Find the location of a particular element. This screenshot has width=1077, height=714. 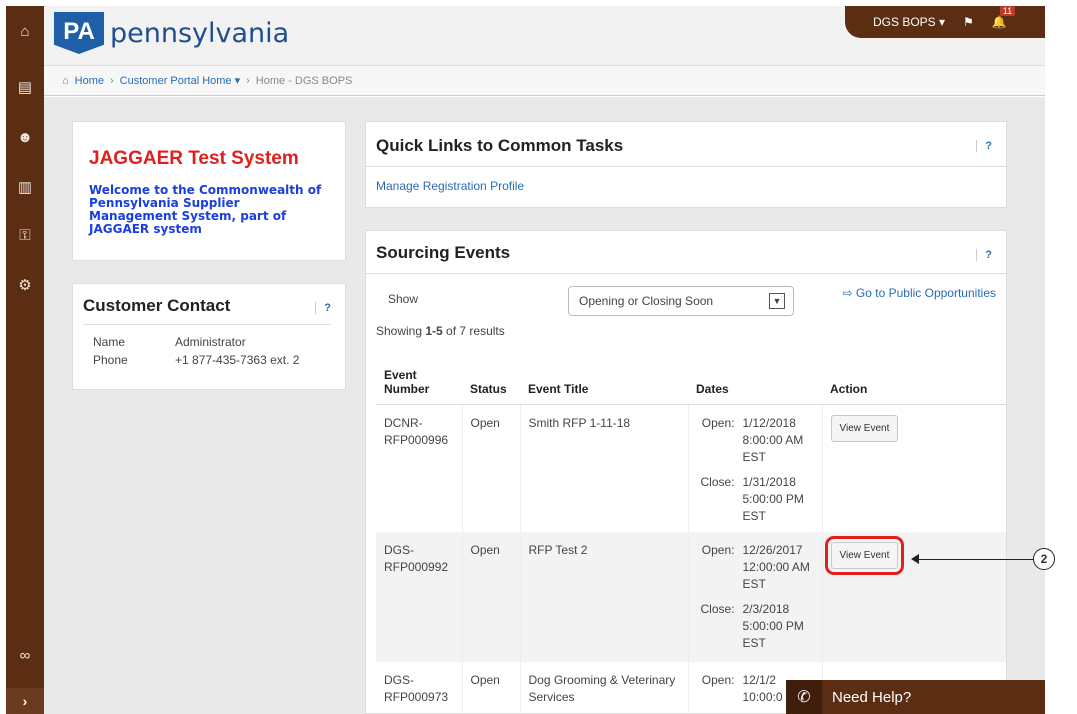

lock-icon: ⚿ is located at coordinates (25, 235).